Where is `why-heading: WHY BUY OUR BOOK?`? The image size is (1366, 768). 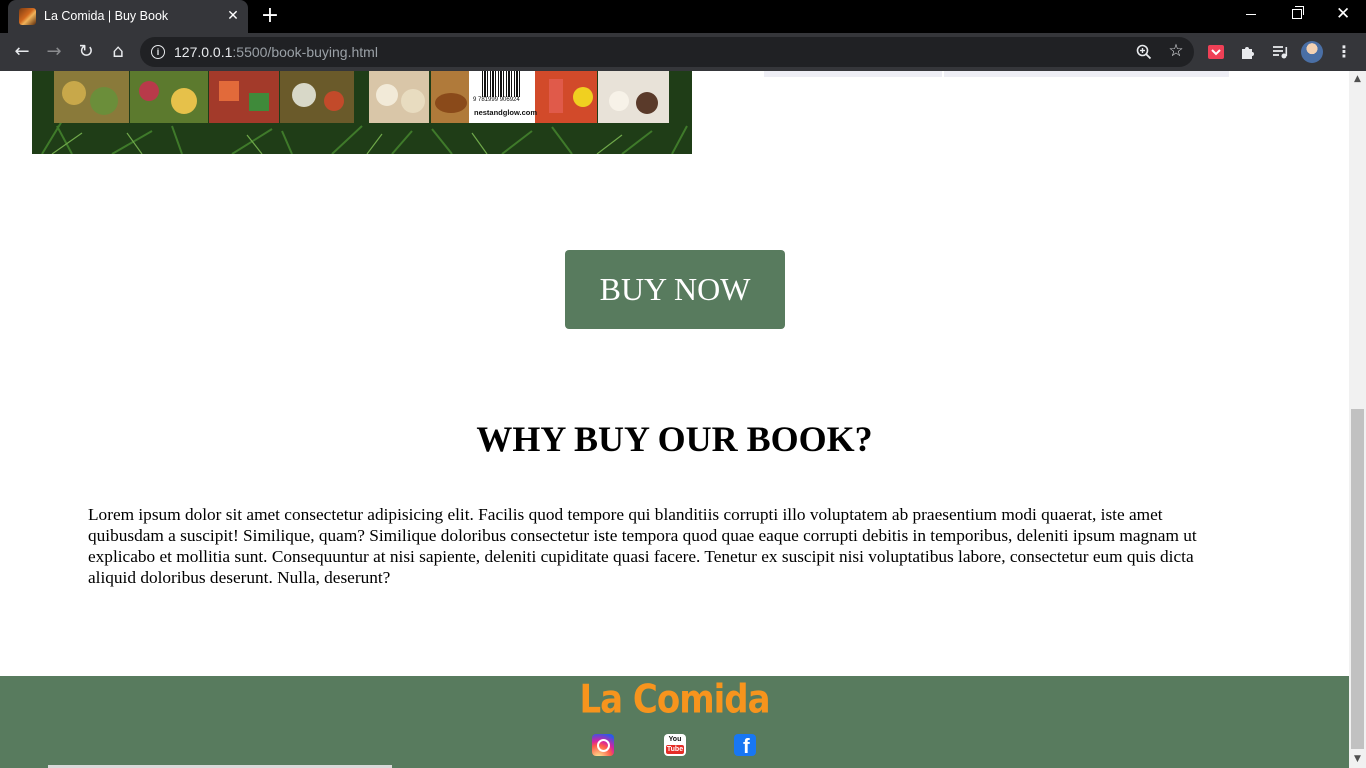 why-heading: WHY BUY OUR BOOK? is located at coordinates (674, 439).